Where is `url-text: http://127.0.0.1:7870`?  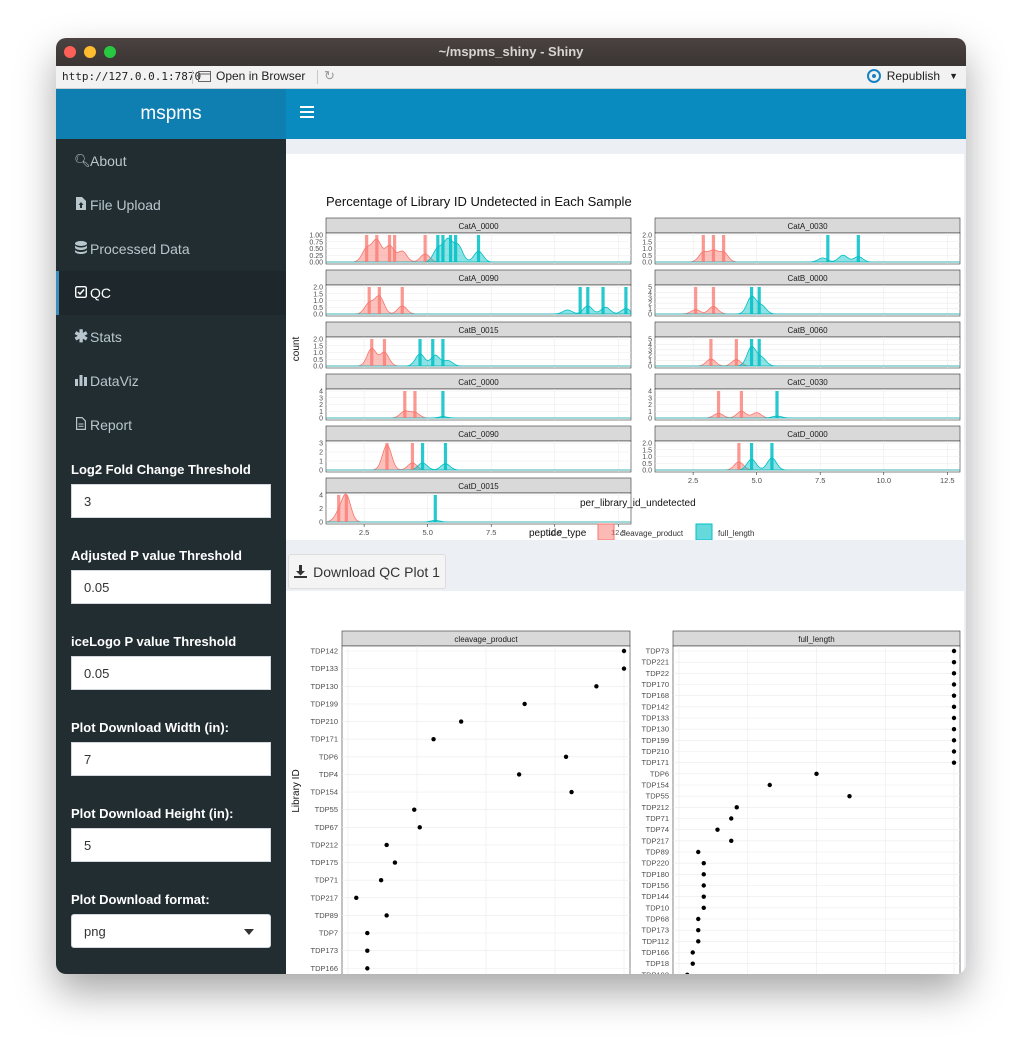 url-text: http://127.0.0.1:7870 is located at coordinates (131, 76).